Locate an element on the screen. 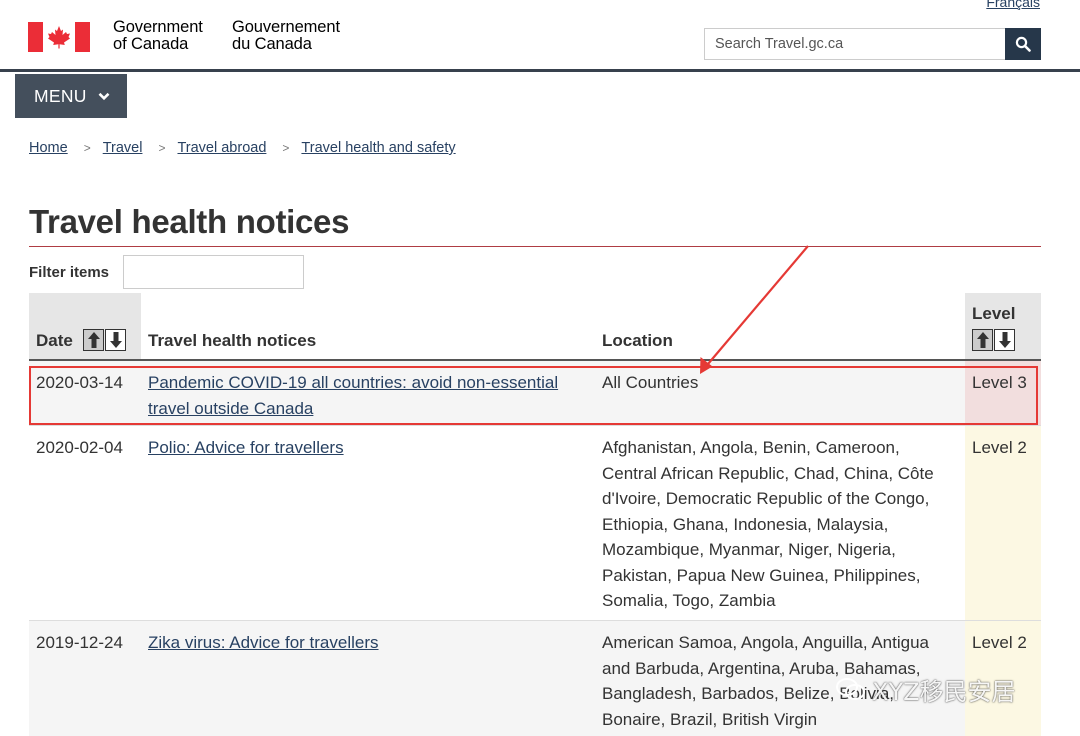 The image size is (1080, 736). filter-label: Filter items is located at coordinates (69, 272).